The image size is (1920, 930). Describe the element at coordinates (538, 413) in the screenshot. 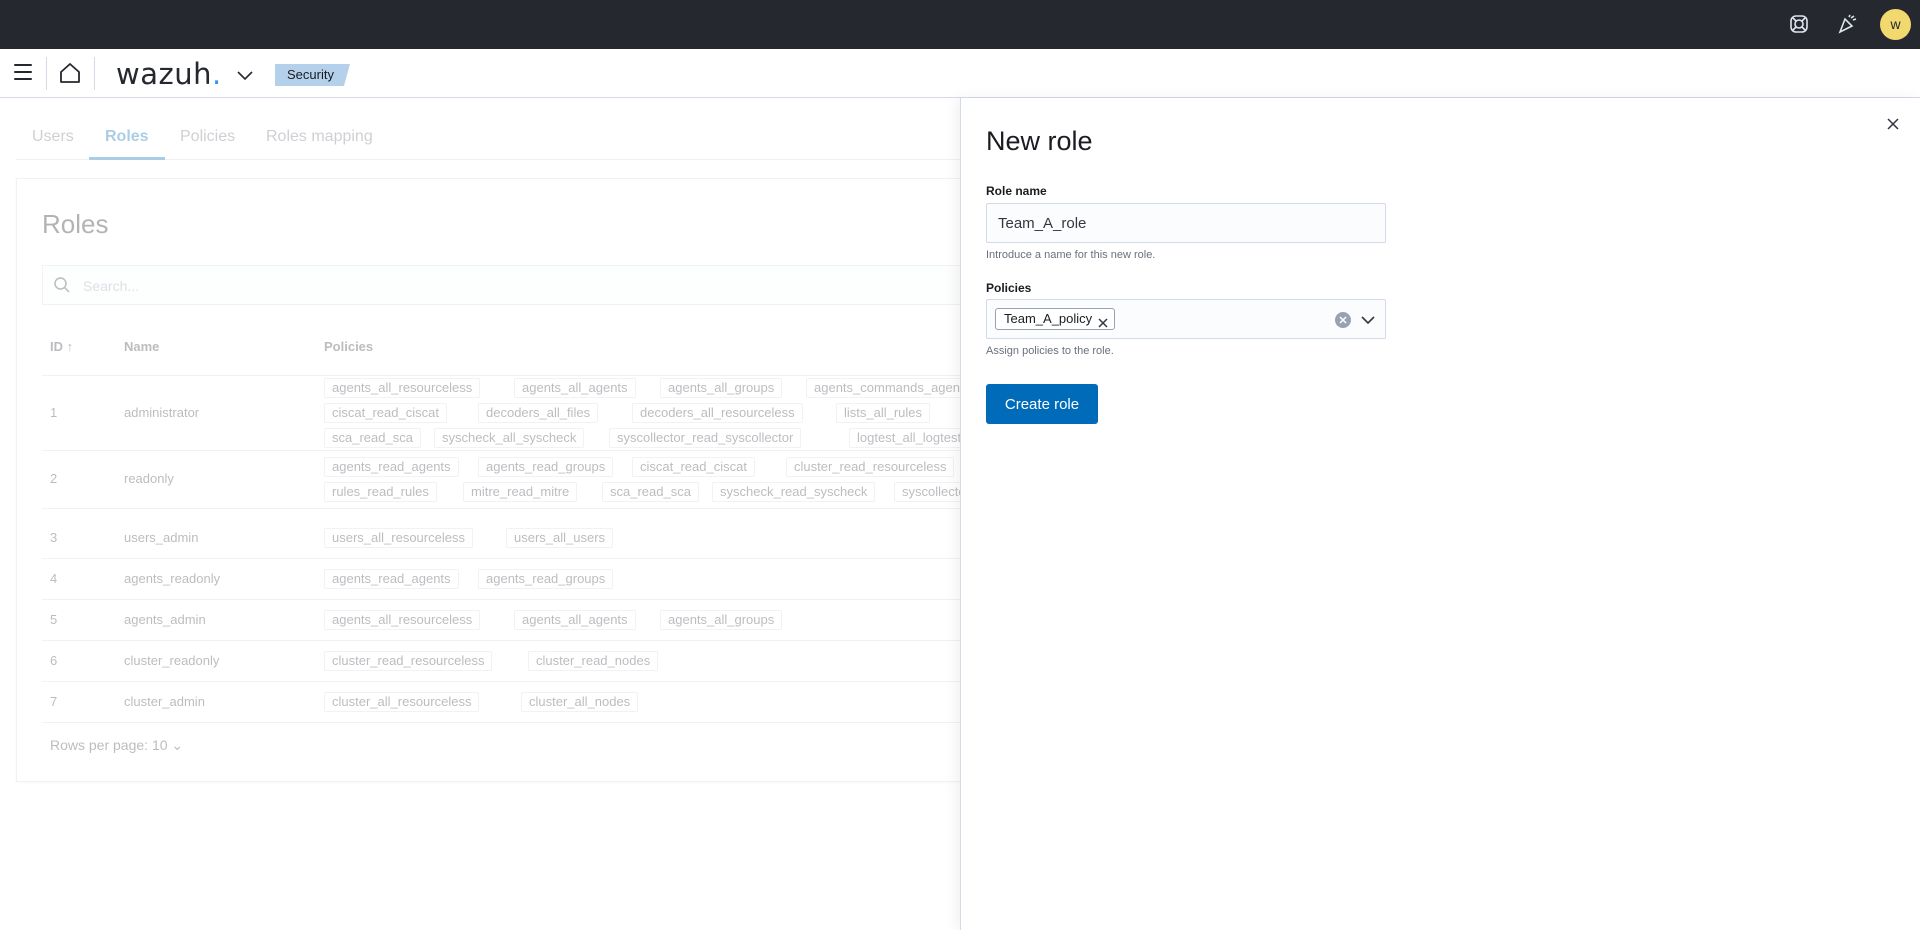

I see `policy-badge: decoders_all_files` at that location.